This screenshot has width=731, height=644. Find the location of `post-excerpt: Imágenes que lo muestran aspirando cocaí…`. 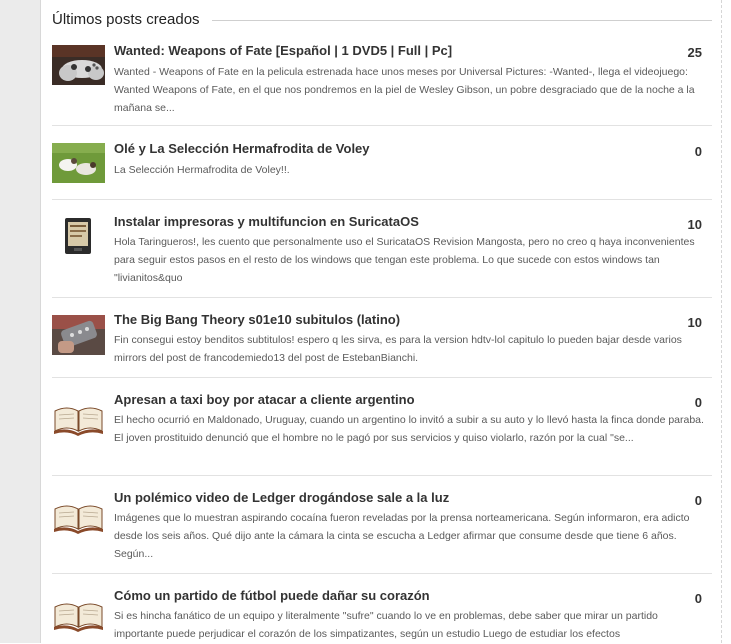

post-excerpt: Imágenes que lo muestran aspirando cocaí… is located at coordinates (402, 536).